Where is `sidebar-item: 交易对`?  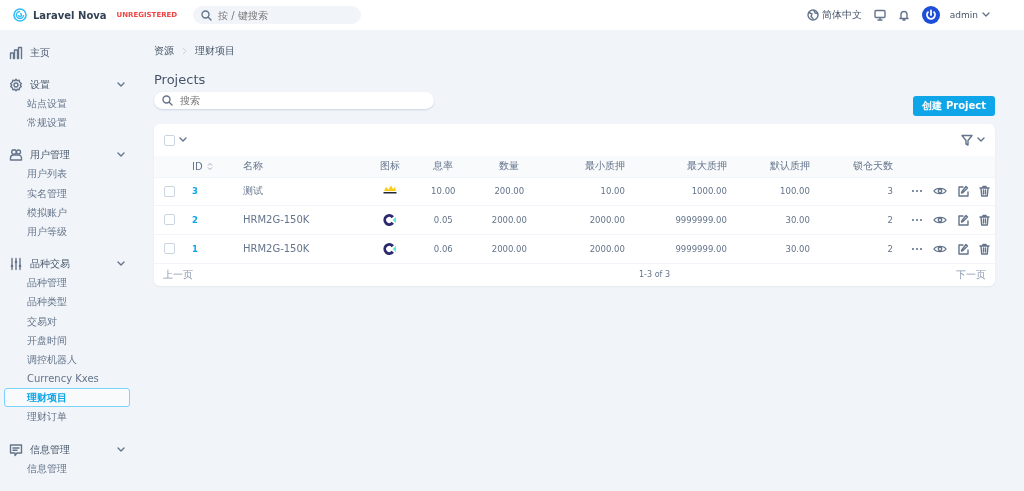
sidebar-item: 交易对 is located at coordinates (67, 321).